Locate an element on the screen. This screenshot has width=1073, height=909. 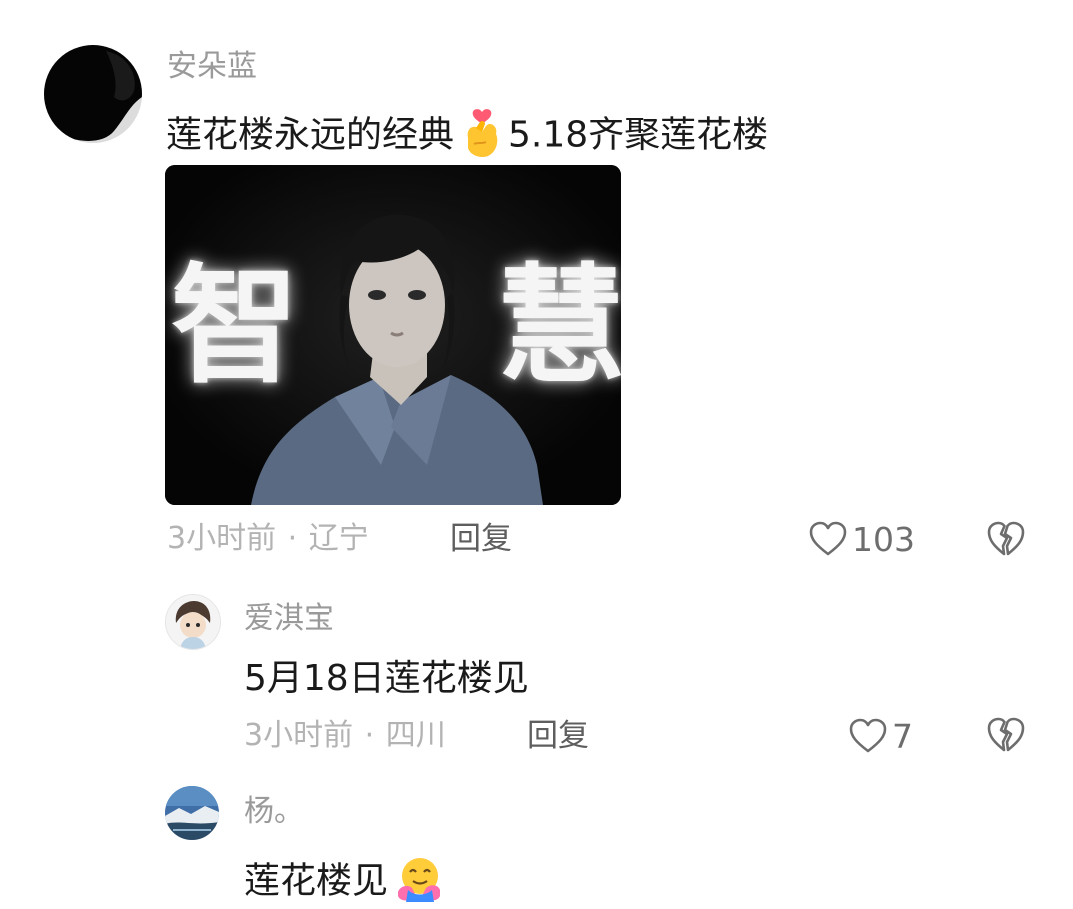
reply-1-time: 3小时前 is located at coordinates (299, 735).